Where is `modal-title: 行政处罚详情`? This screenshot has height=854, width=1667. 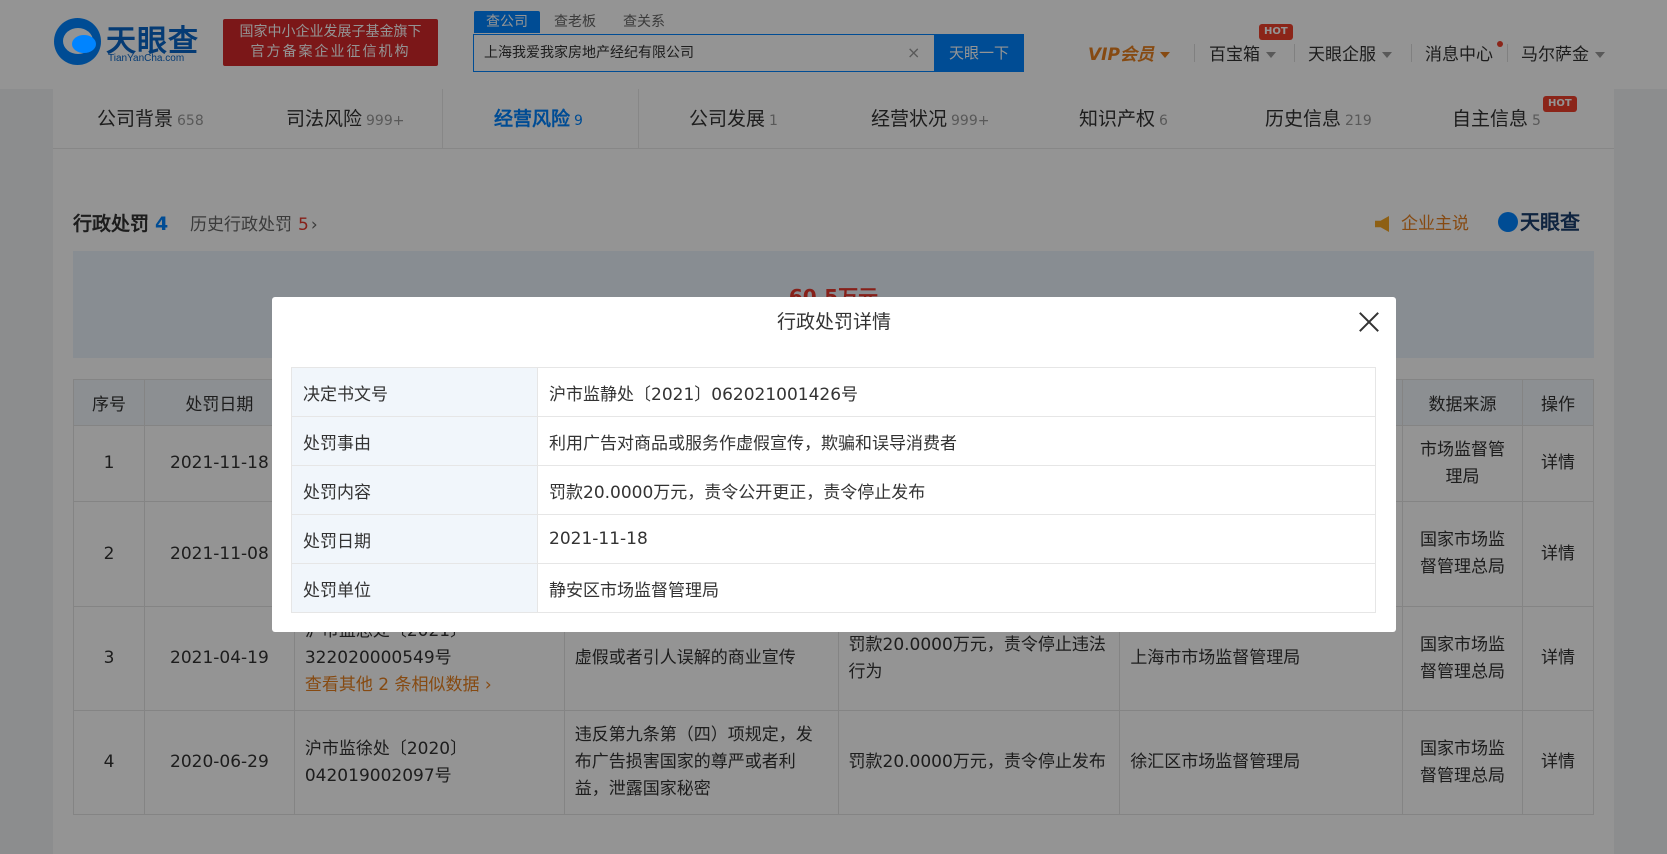 modal-title: 行政处罚详情 is located at coordinates (833, 322).